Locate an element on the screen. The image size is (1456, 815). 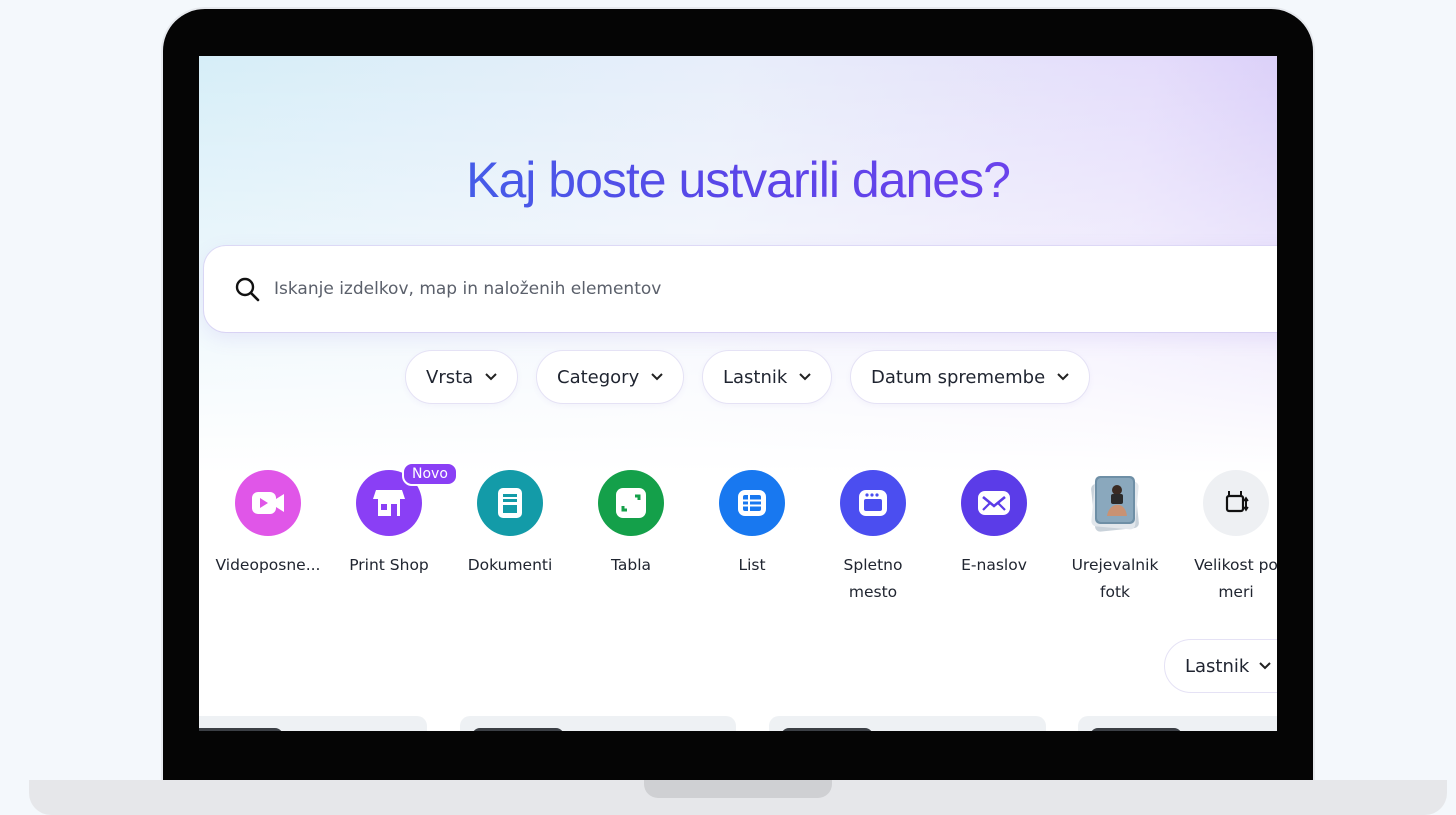
sheet-table-icon is located at coordinates (752, 503).